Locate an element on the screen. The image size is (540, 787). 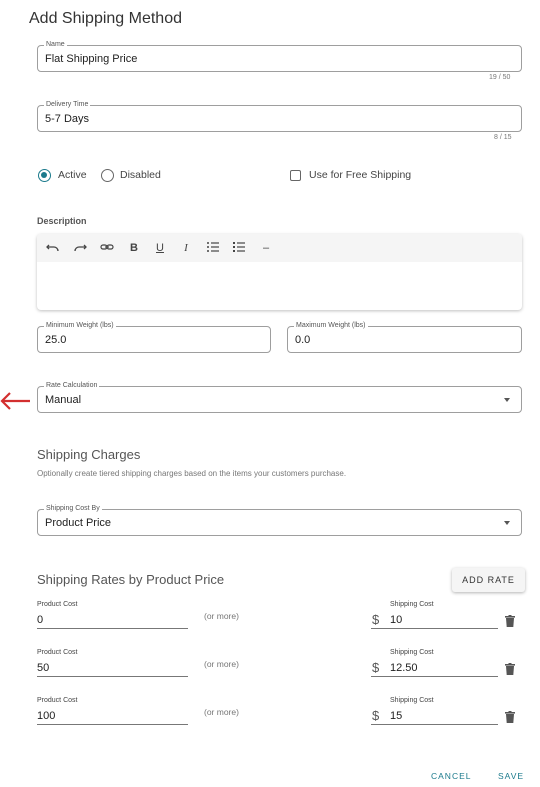
min-weight-value: 25.0 is located at coordinates (55, 340).